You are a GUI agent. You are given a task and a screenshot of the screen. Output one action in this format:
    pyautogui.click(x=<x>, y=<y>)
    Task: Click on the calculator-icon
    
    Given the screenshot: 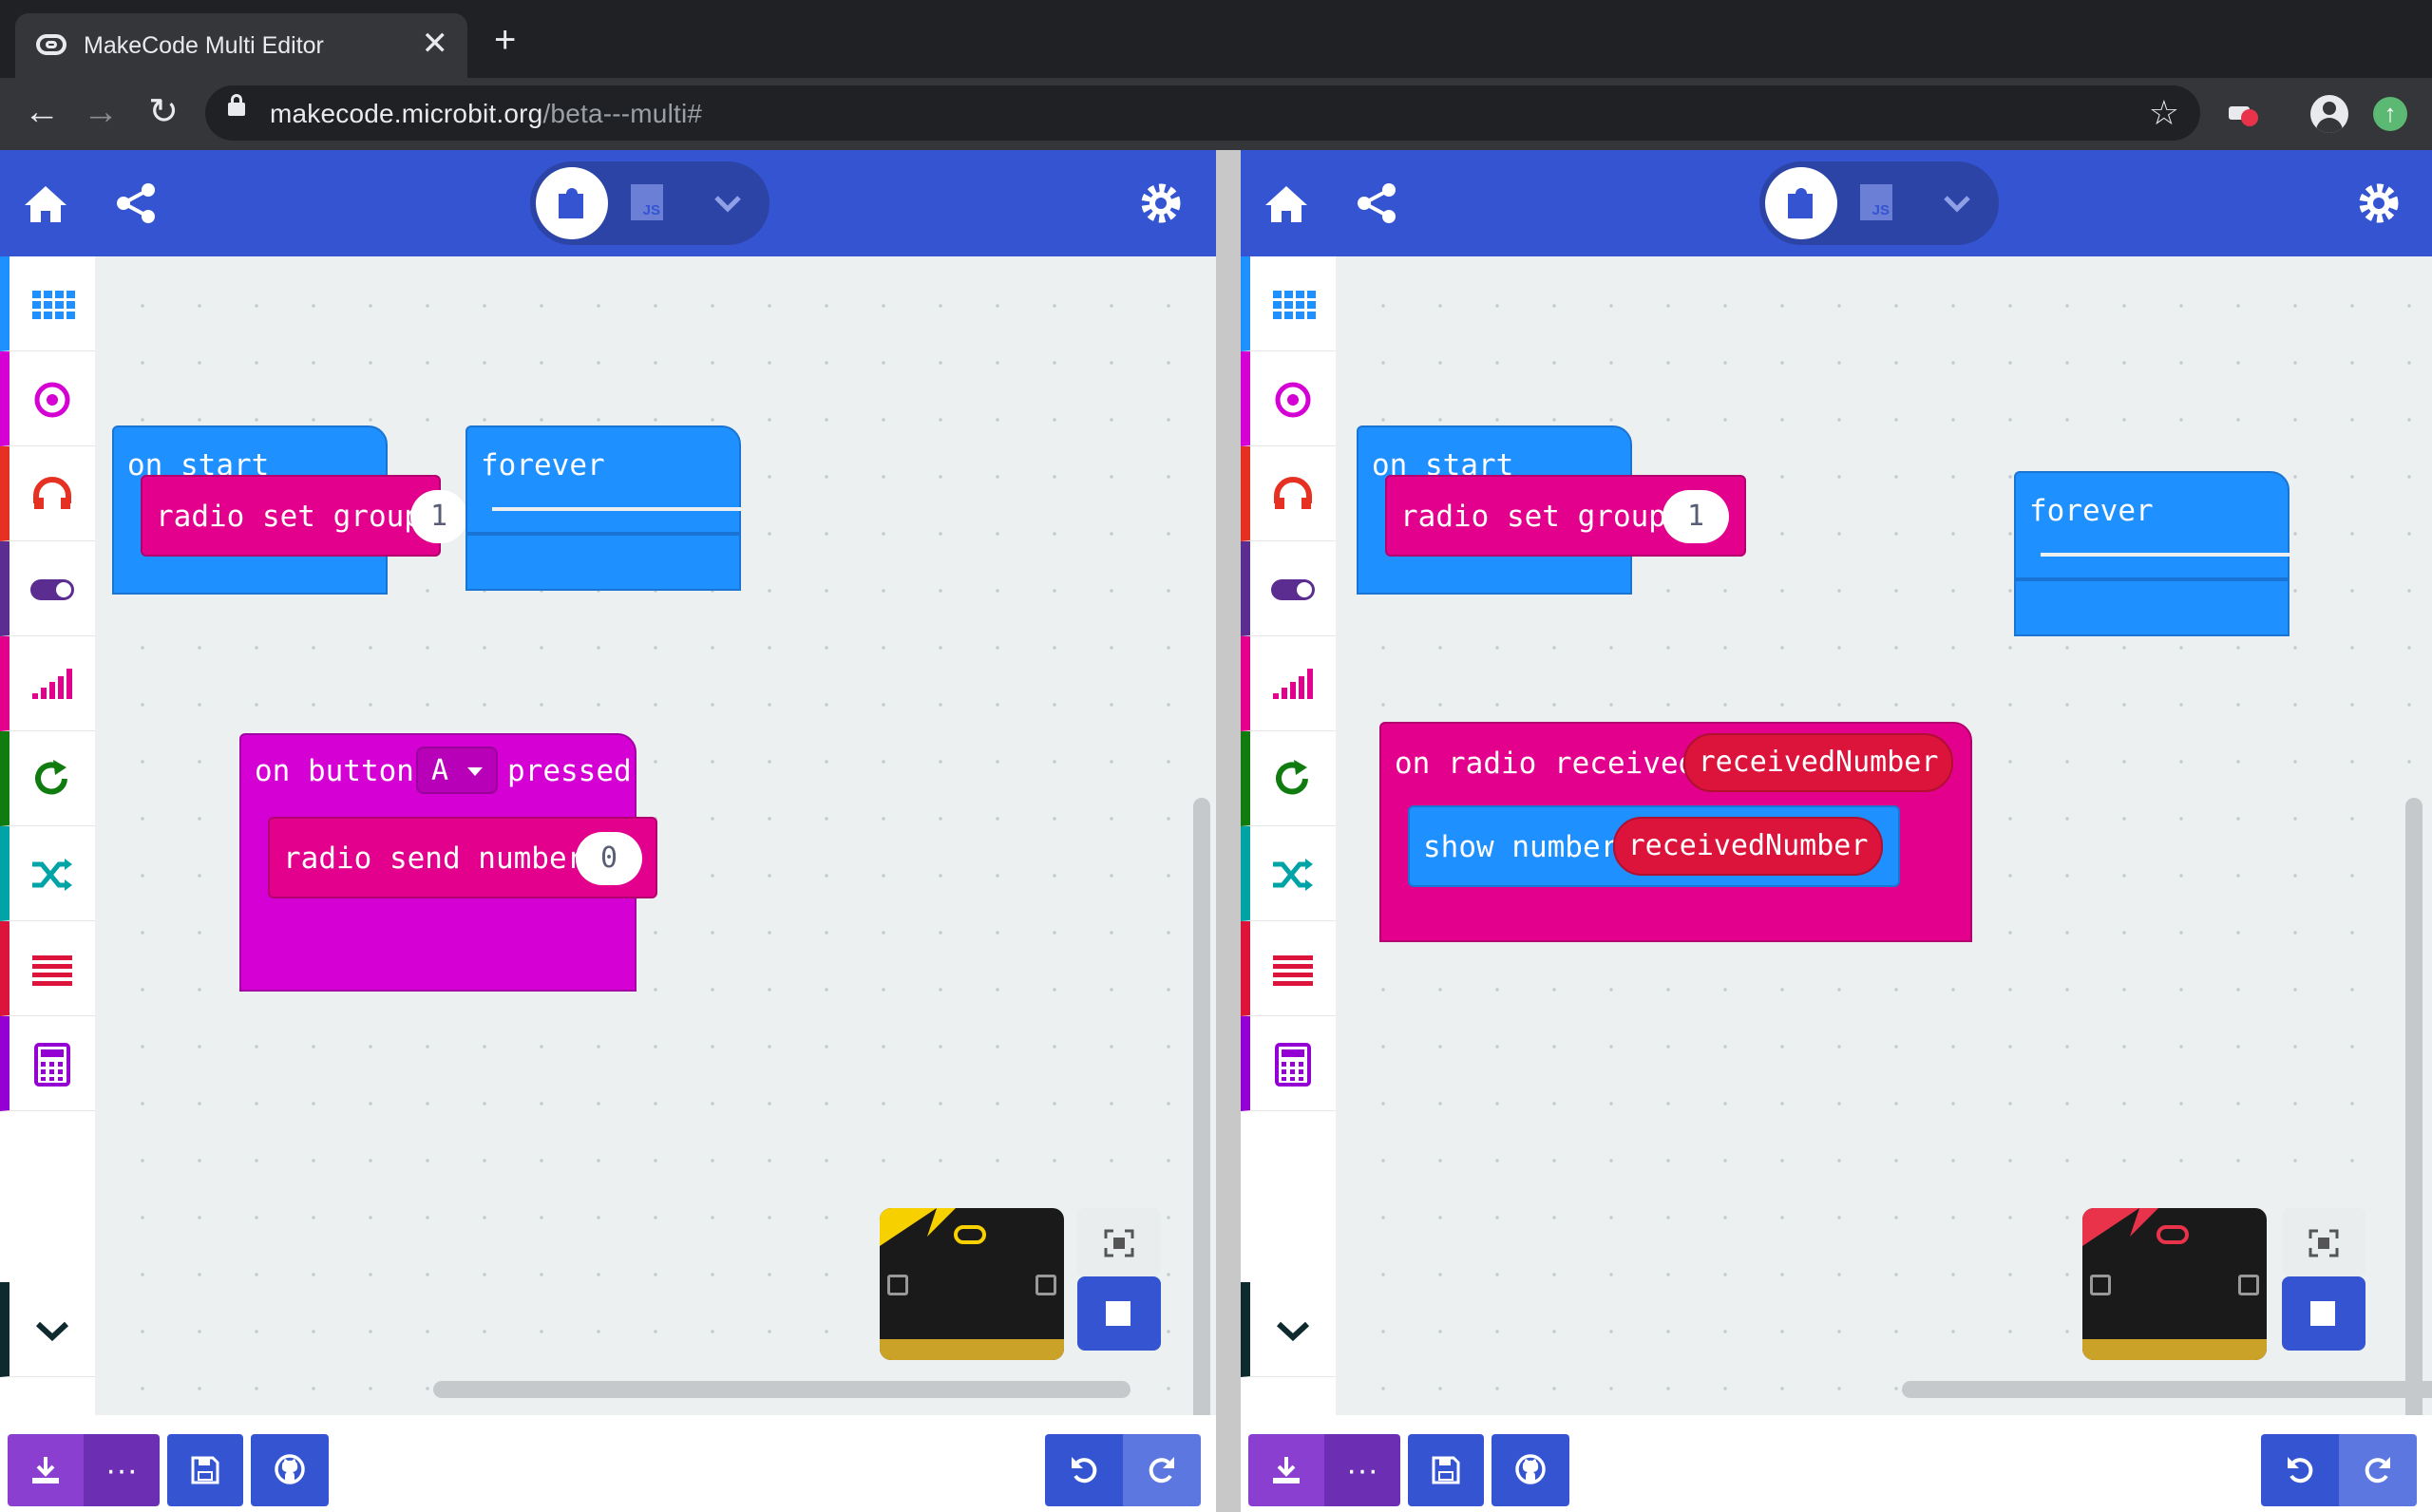 What is the action you would take?
    pyautogui.click(x=52, y=1065)
    